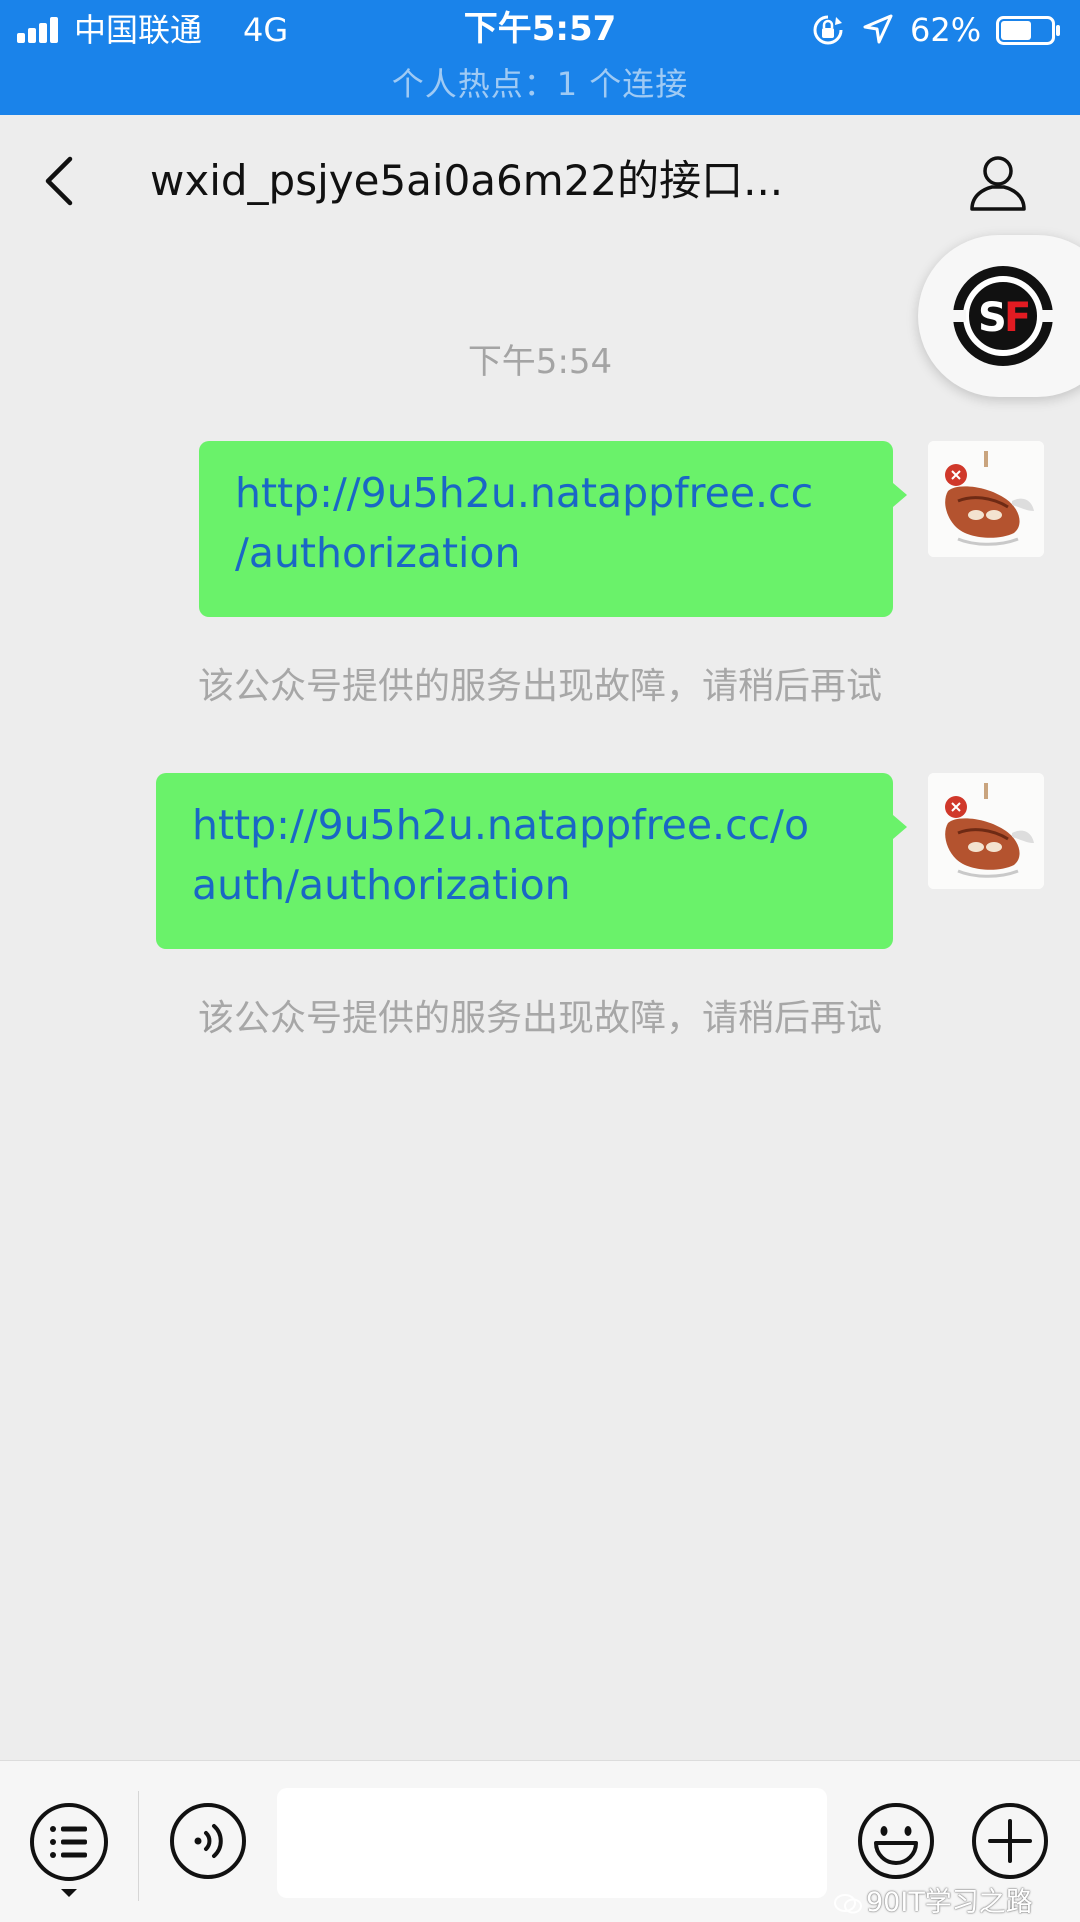 The width and height of the screenshot is (1080, 1922). I want to click on svg-text: F, so click(1017, 318).